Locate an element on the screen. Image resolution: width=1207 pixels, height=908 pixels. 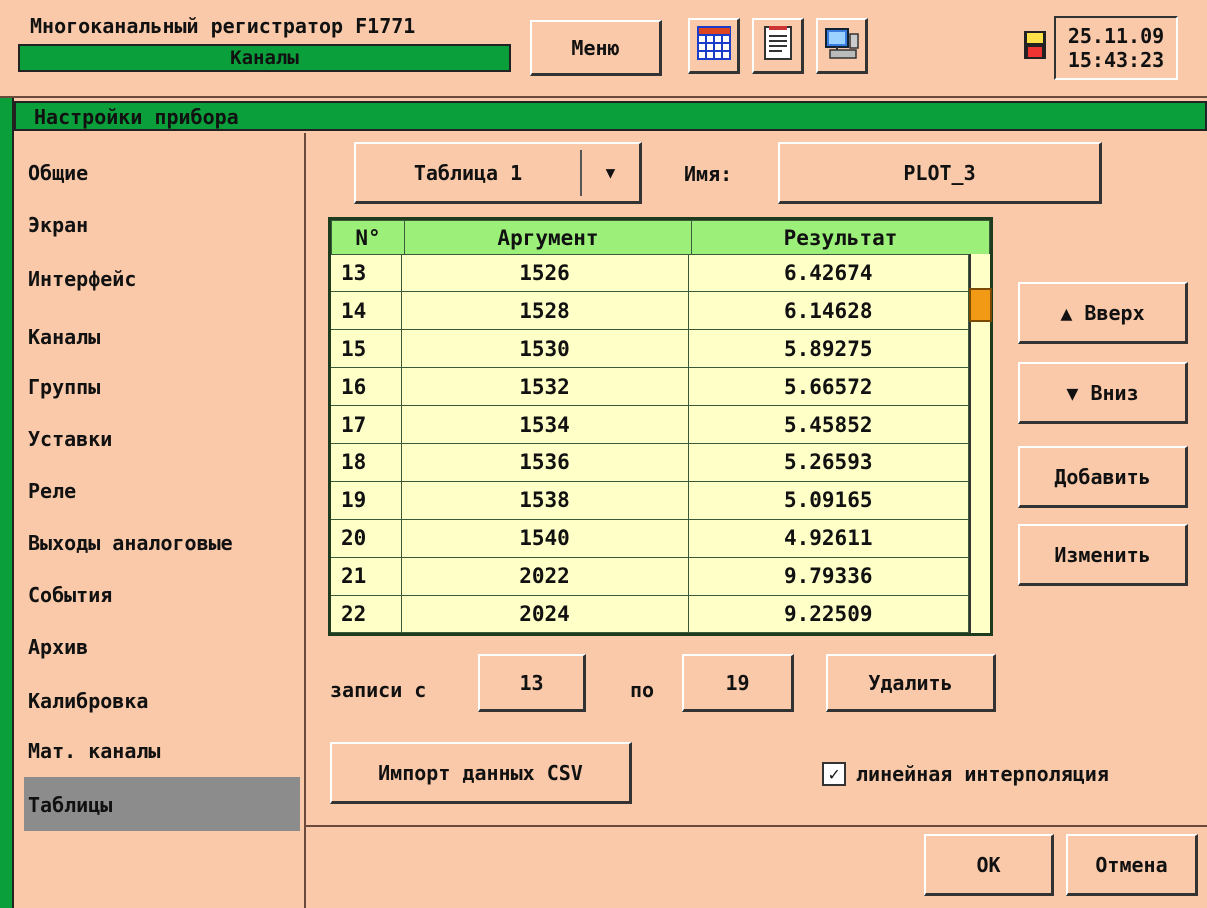
move-down-button: ▼ Вниз is located at coordinates (1103, 393).